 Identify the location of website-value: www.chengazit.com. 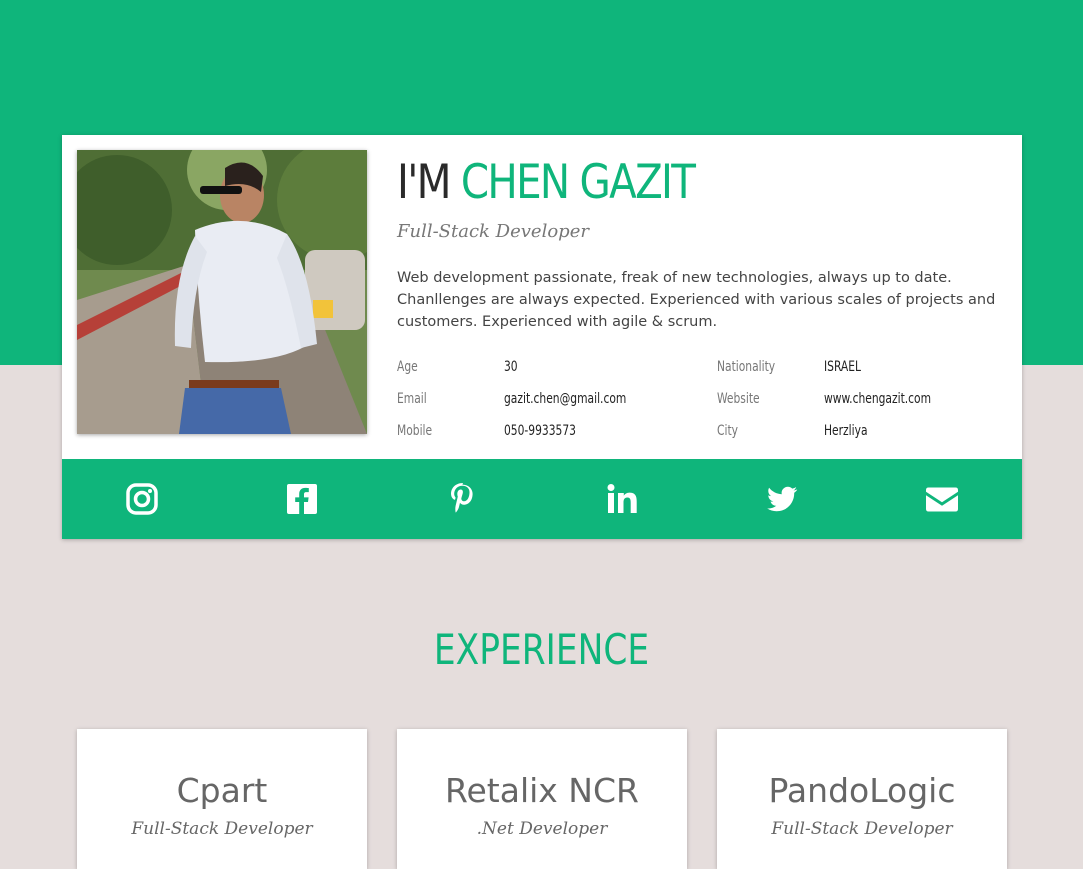
(877, 399).